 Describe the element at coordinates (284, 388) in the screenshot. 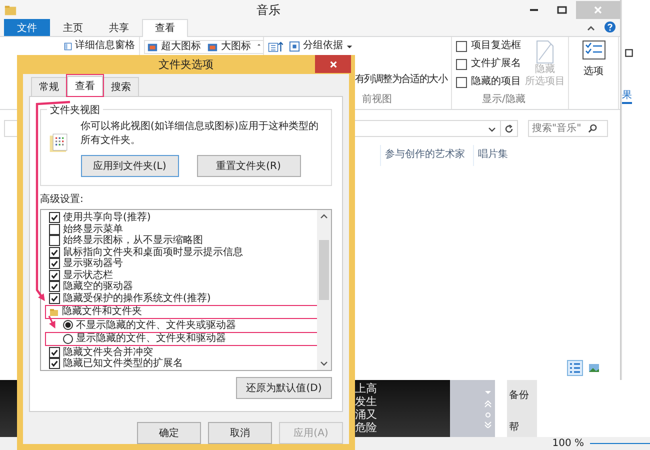

I see `restore-defaults-button: 还原为默认值(D)` at that location.